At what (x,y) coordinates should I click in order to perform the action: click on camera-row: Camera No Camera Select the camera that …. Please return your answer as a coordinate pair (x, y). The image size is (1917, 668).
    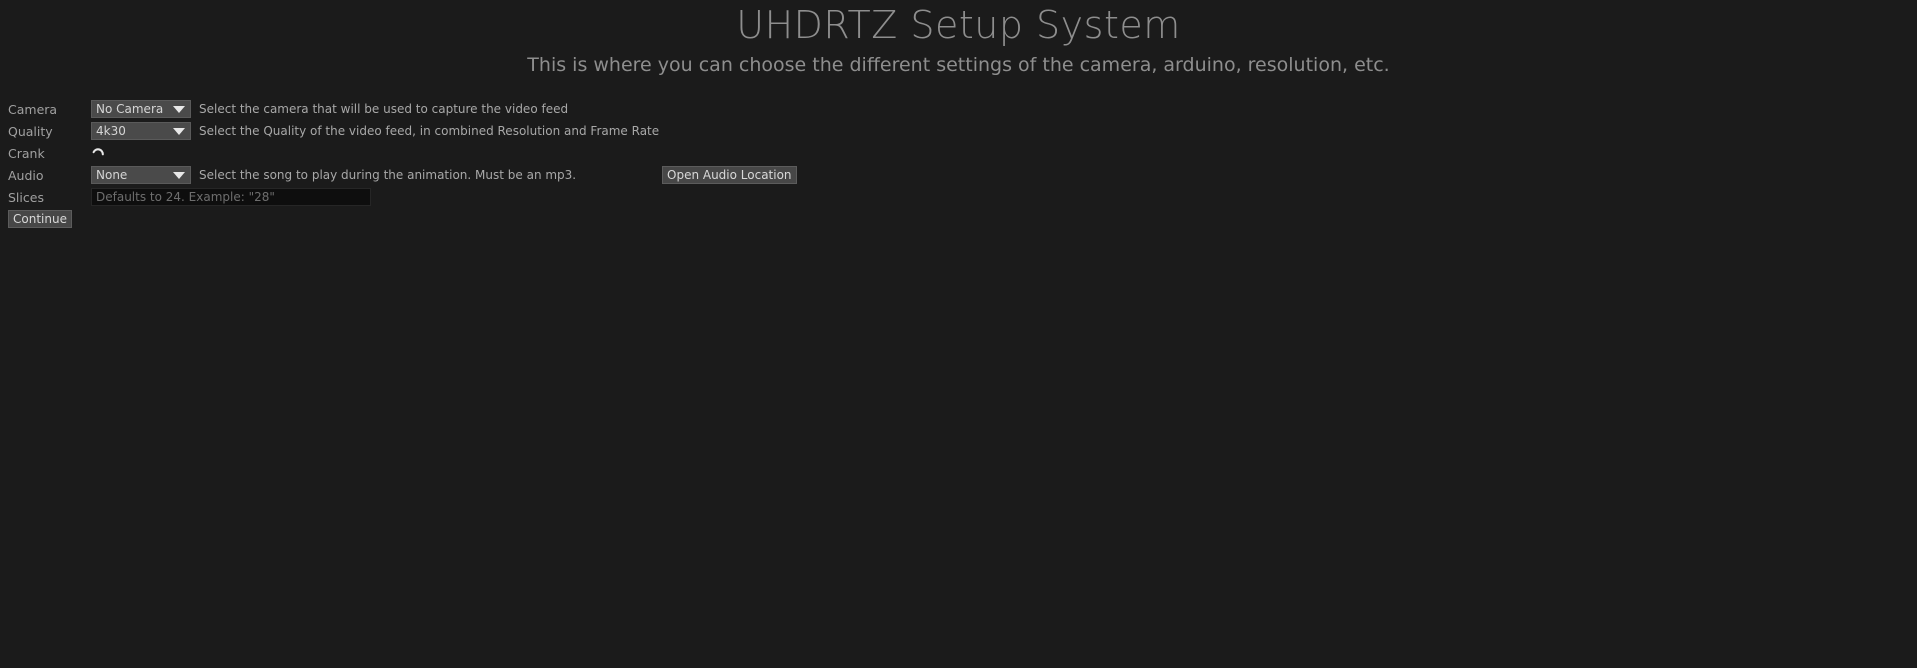
    Looking at the image, I should click on (288, 109).